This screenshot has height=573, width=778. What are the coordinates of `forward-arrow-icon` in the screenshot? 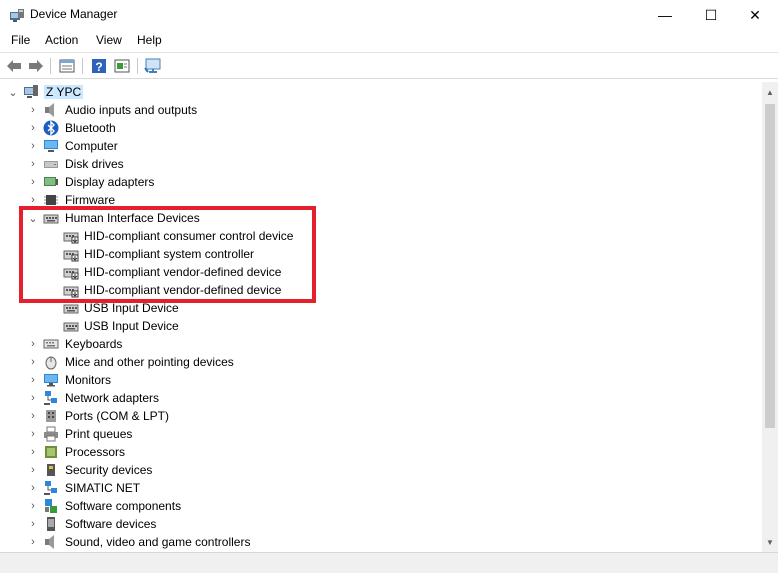 It's located at (36, 66).